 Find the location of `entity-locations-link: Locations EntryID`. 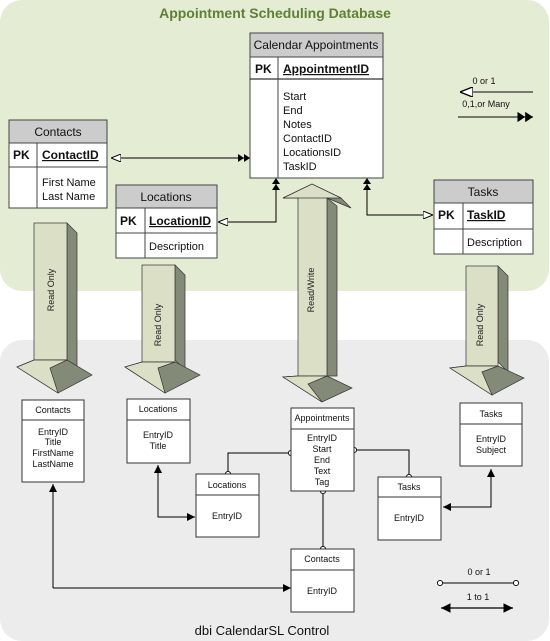

entity-locations-link: Locations EntryID is located at coordinates (227, 505).